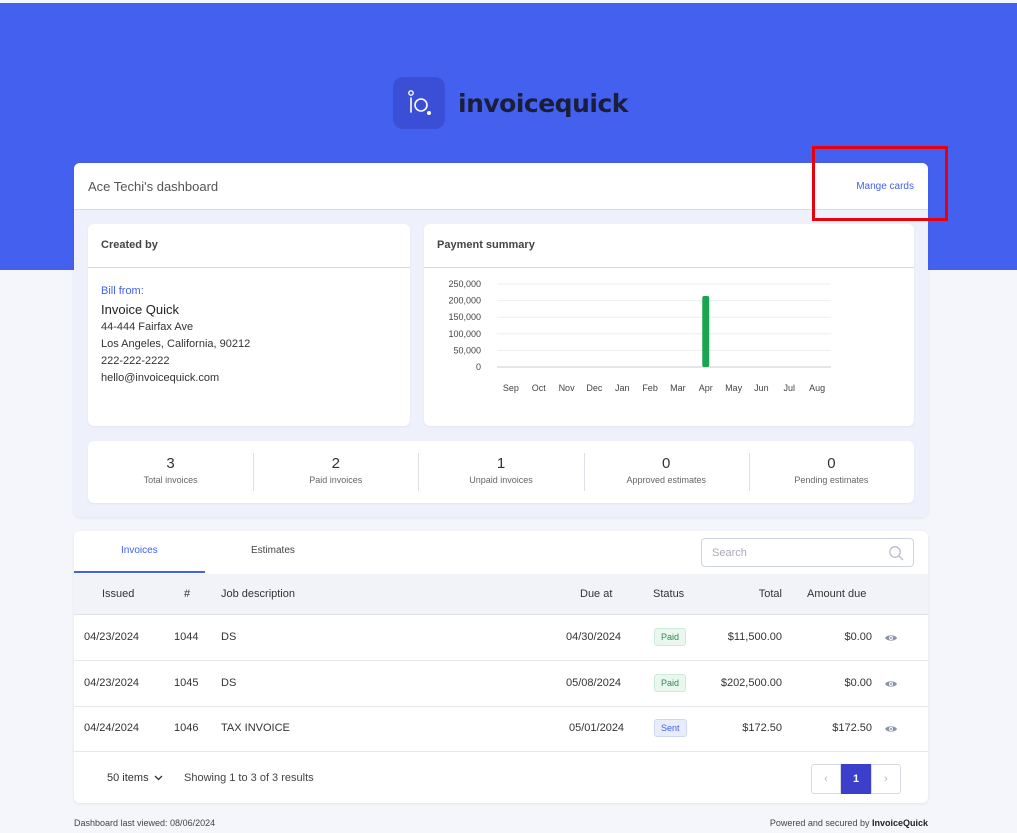  Describe the element at coordinates (249, 246) in the screenshot. I see `created-by-heading: Created by` at that location.